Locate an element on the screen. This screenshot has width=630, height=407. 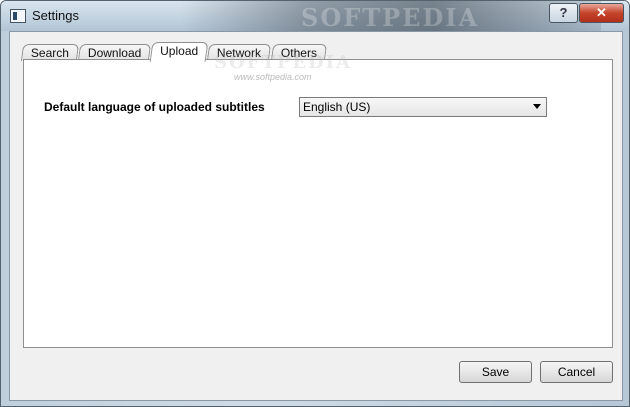
tab-label: Upload is located at coordinates (179, 51).